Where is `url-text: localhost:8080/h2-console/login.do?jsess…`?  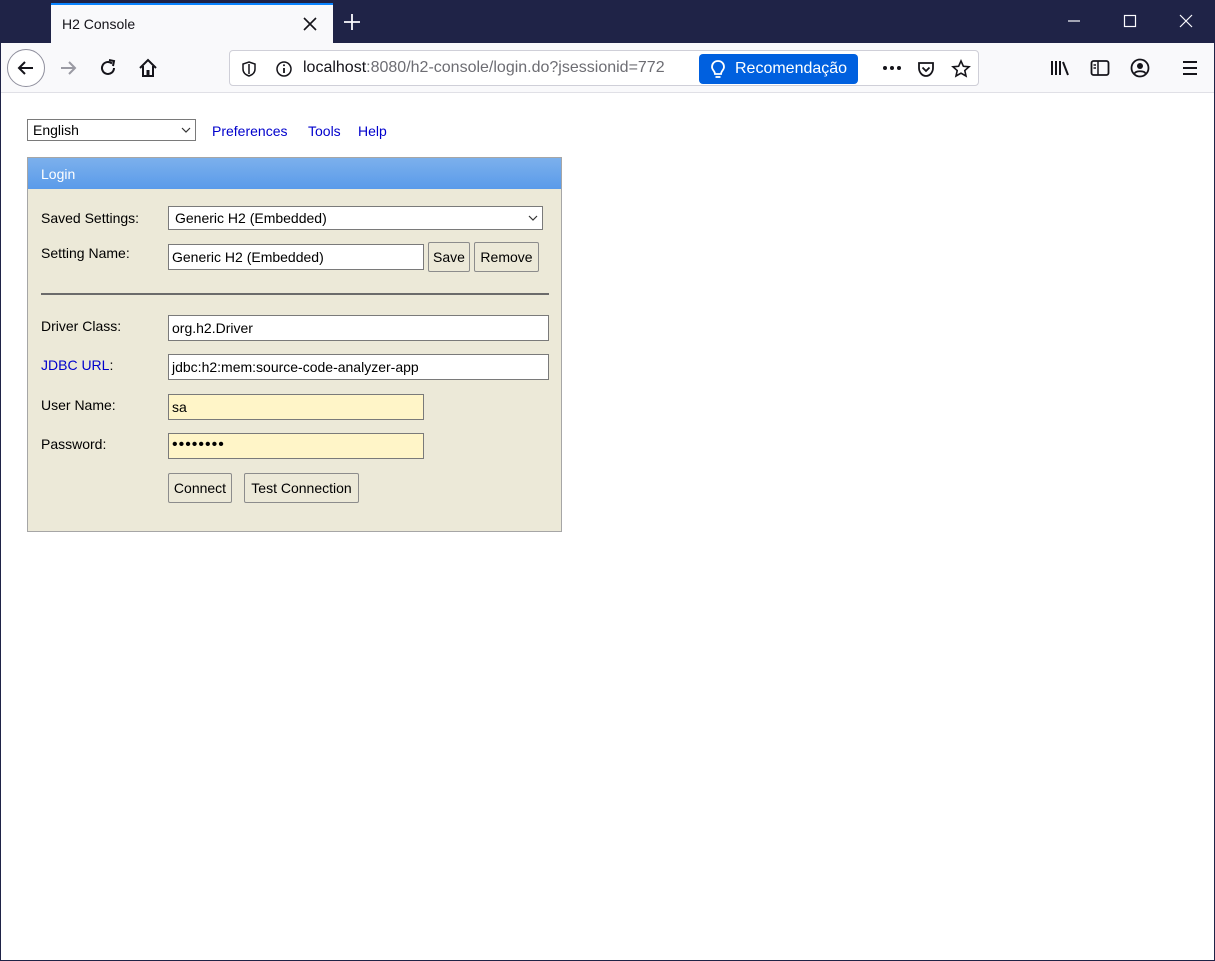
url-text: localhost:8080/h2-console/login.do?jsess… is located at coordinates (497, 68).